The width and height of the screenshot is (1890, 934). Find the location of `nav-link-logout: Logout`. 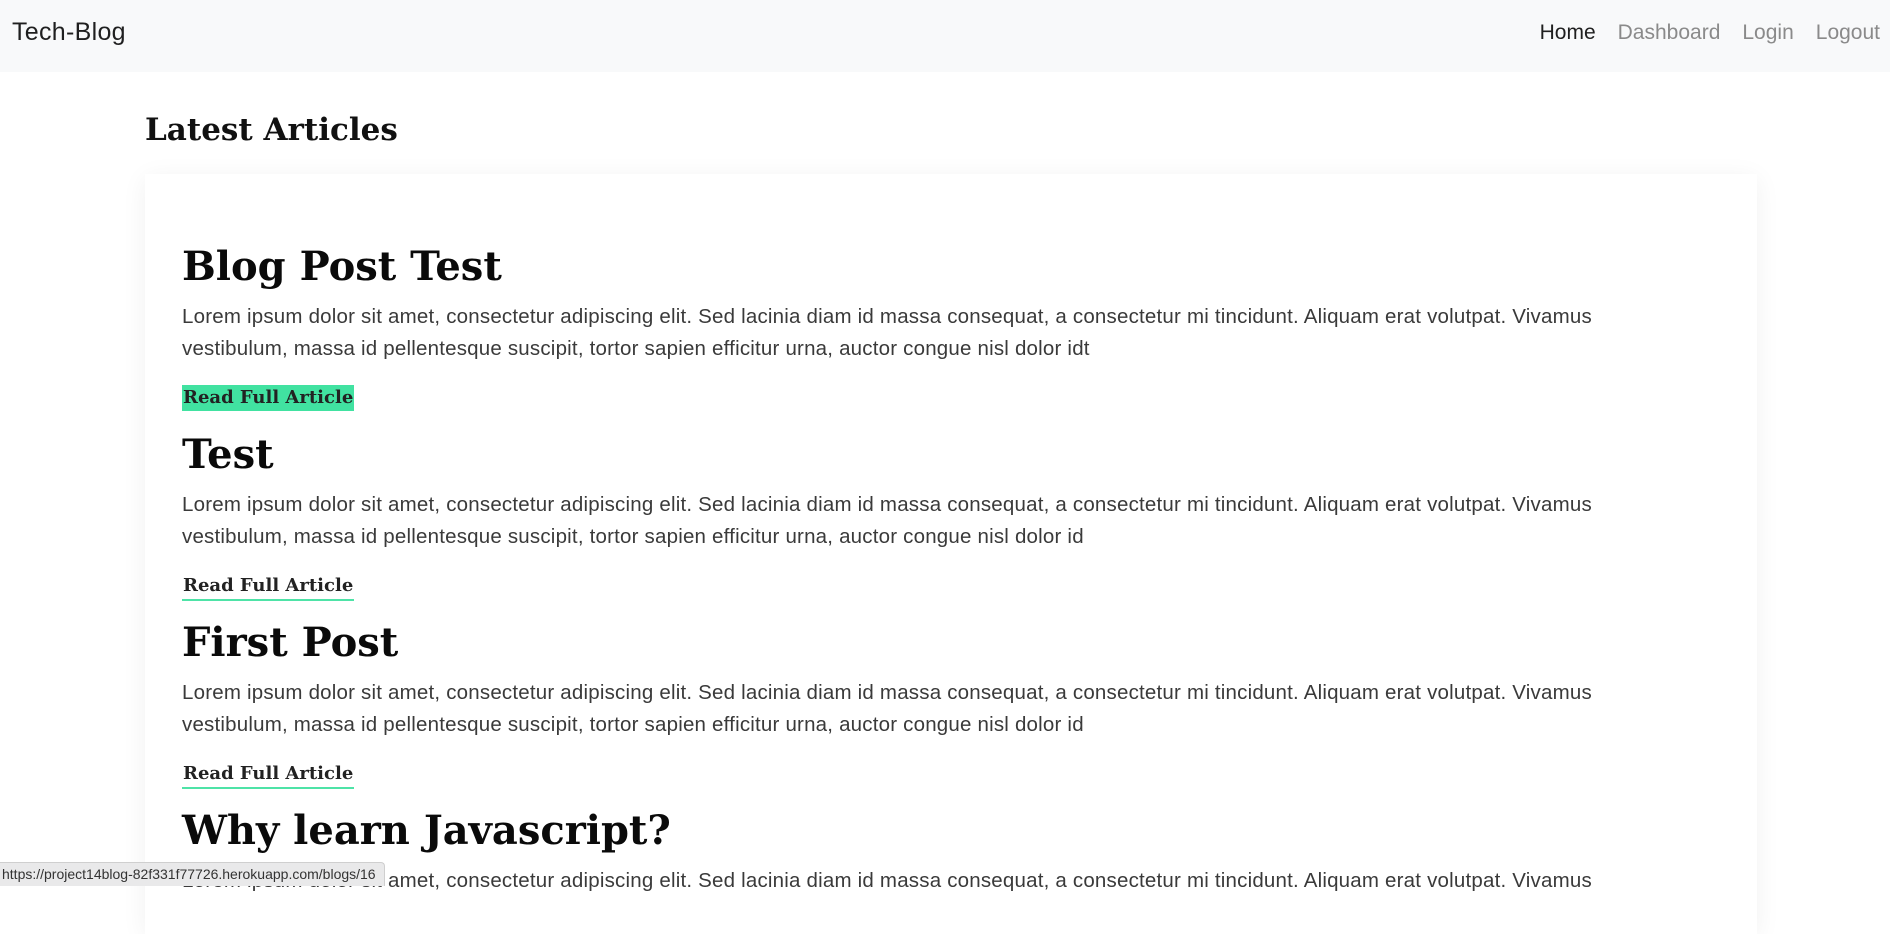

nav-link-logout: Logout is located at coordinates (1848, 33).